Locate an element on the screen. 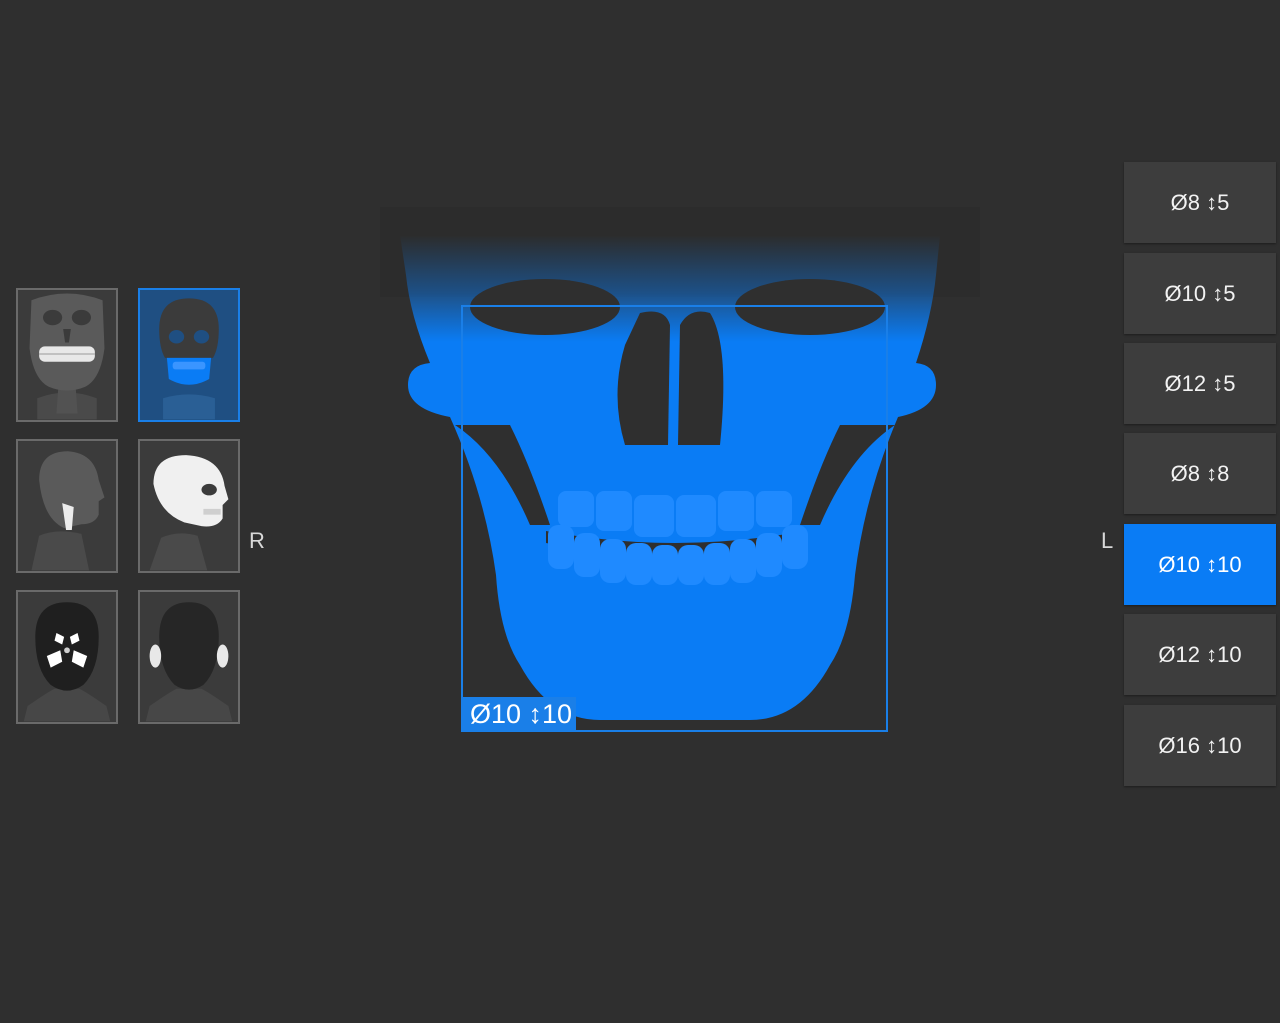 The width and height of the screenshot is (1280, 1023). thumb-jaw is located at coordinates (189, 355).